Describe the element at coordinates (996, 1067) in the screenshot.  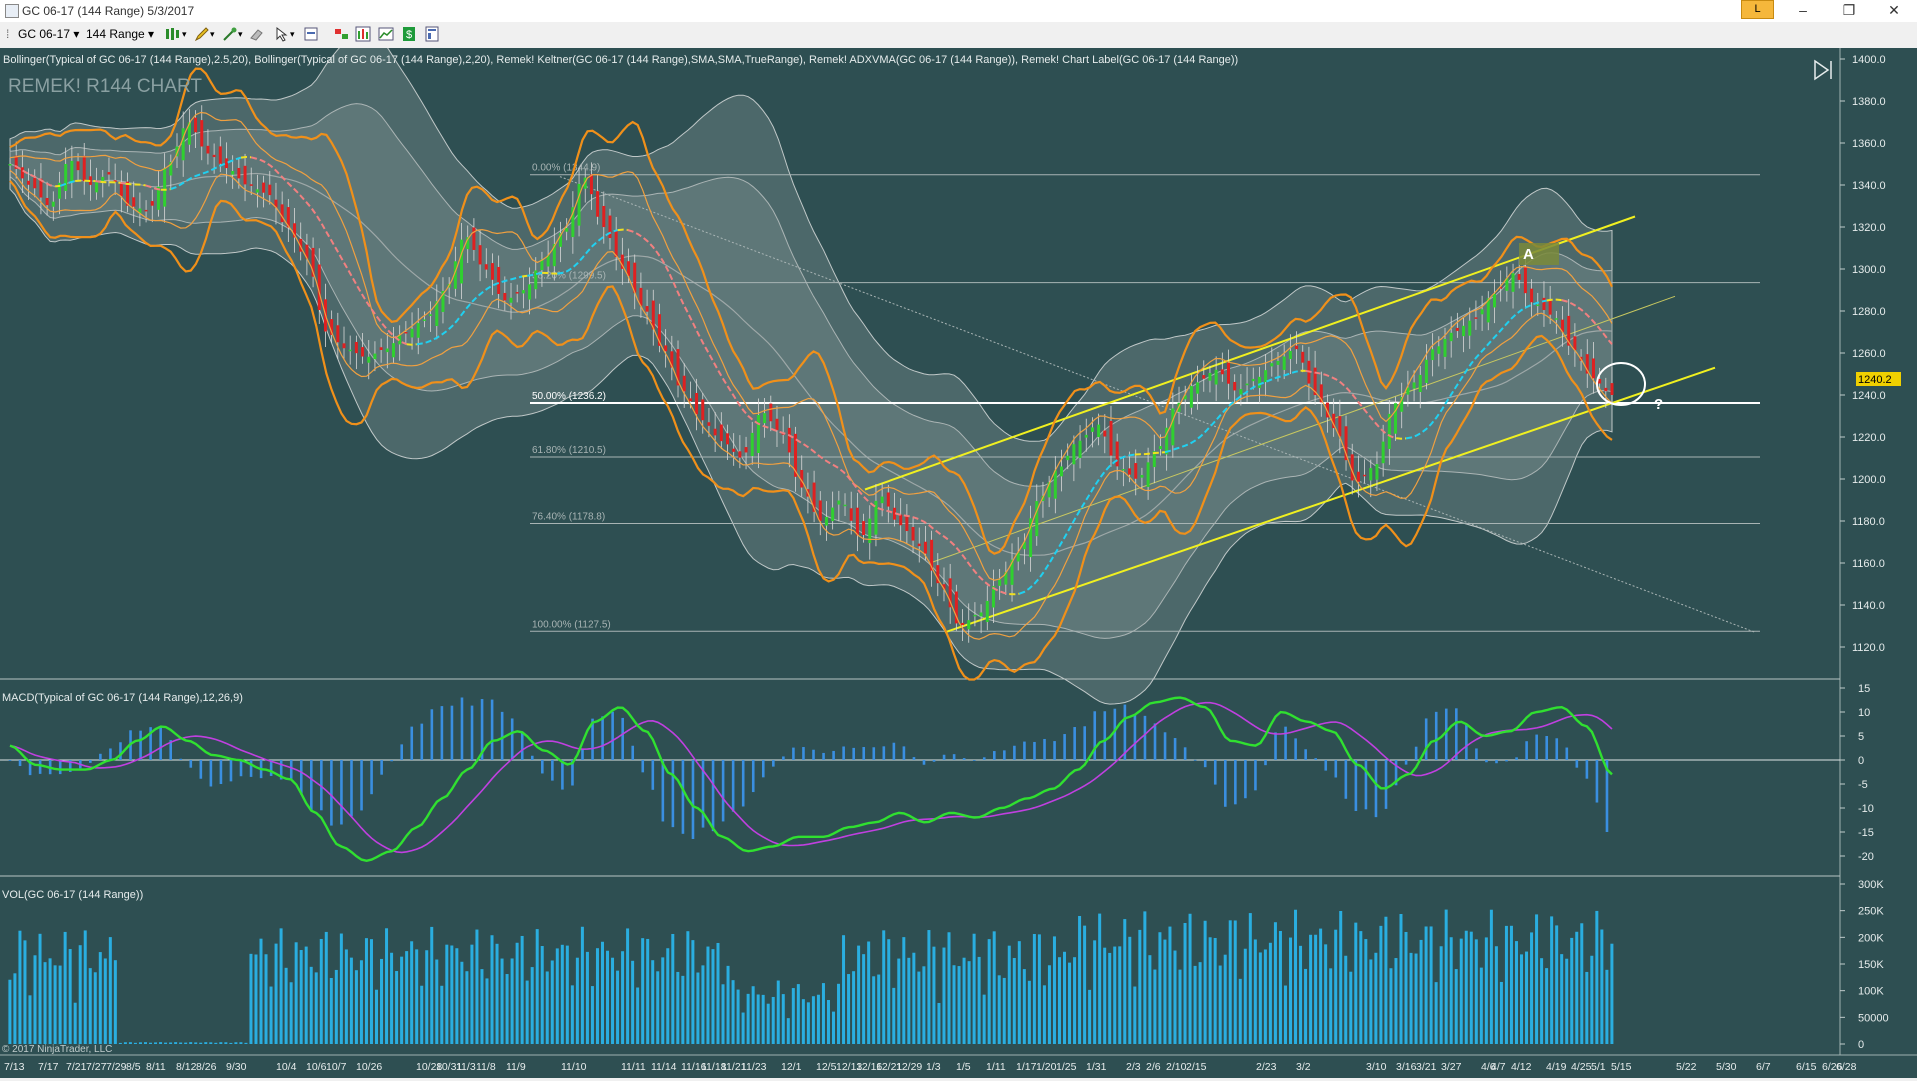
I see `x-axis-label: 1/11` at that location.